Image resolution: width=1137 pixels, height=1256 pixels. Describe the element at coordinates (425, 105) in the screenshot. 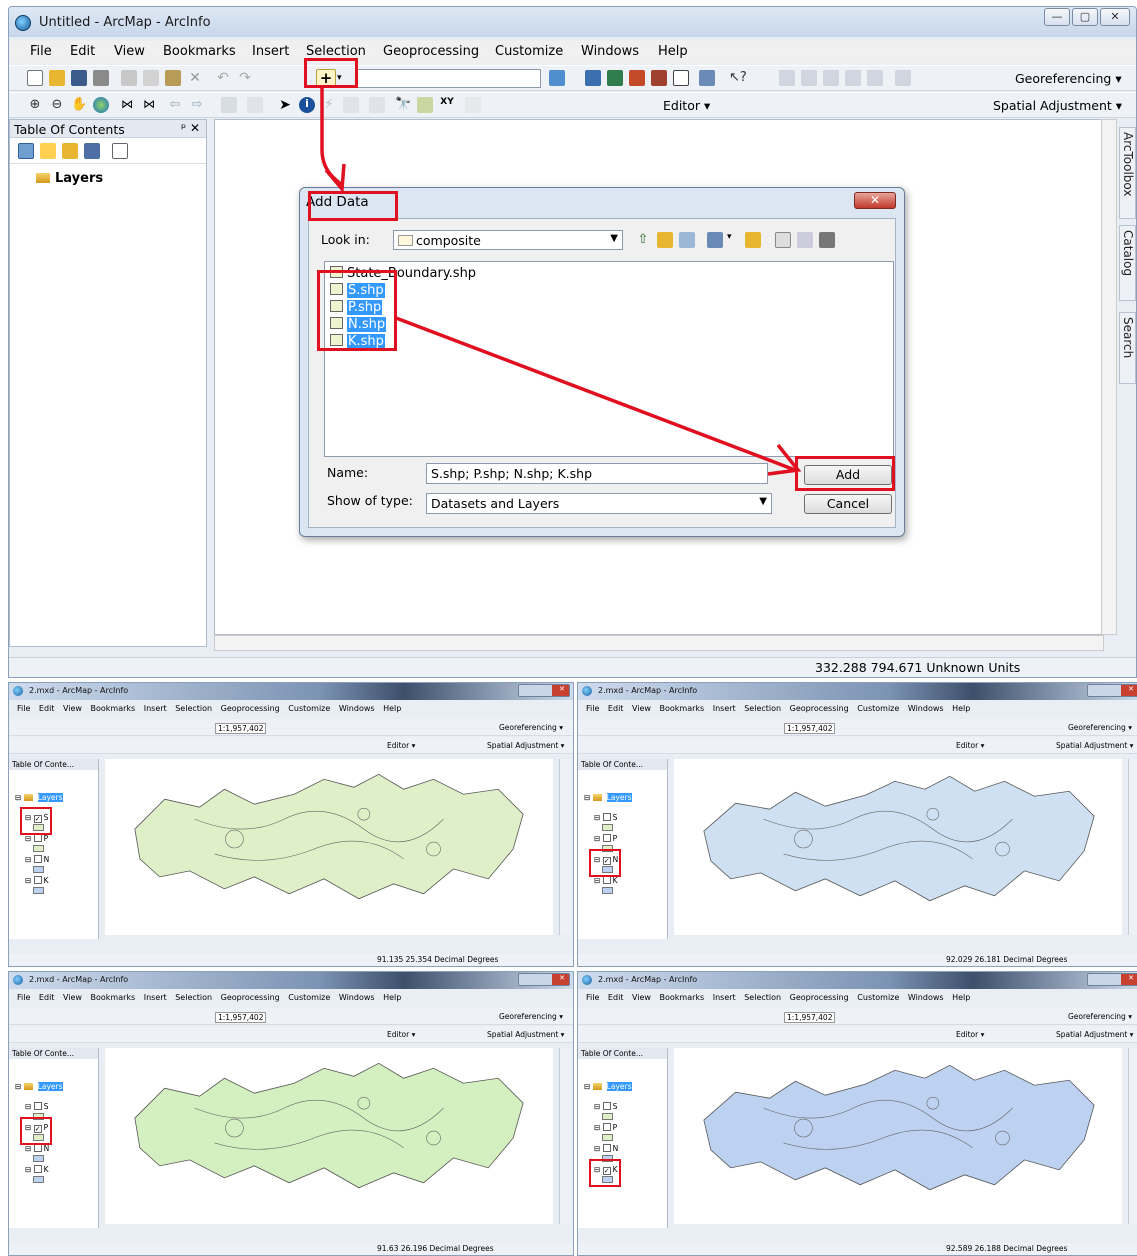

I see `find-route-icon` at that location.